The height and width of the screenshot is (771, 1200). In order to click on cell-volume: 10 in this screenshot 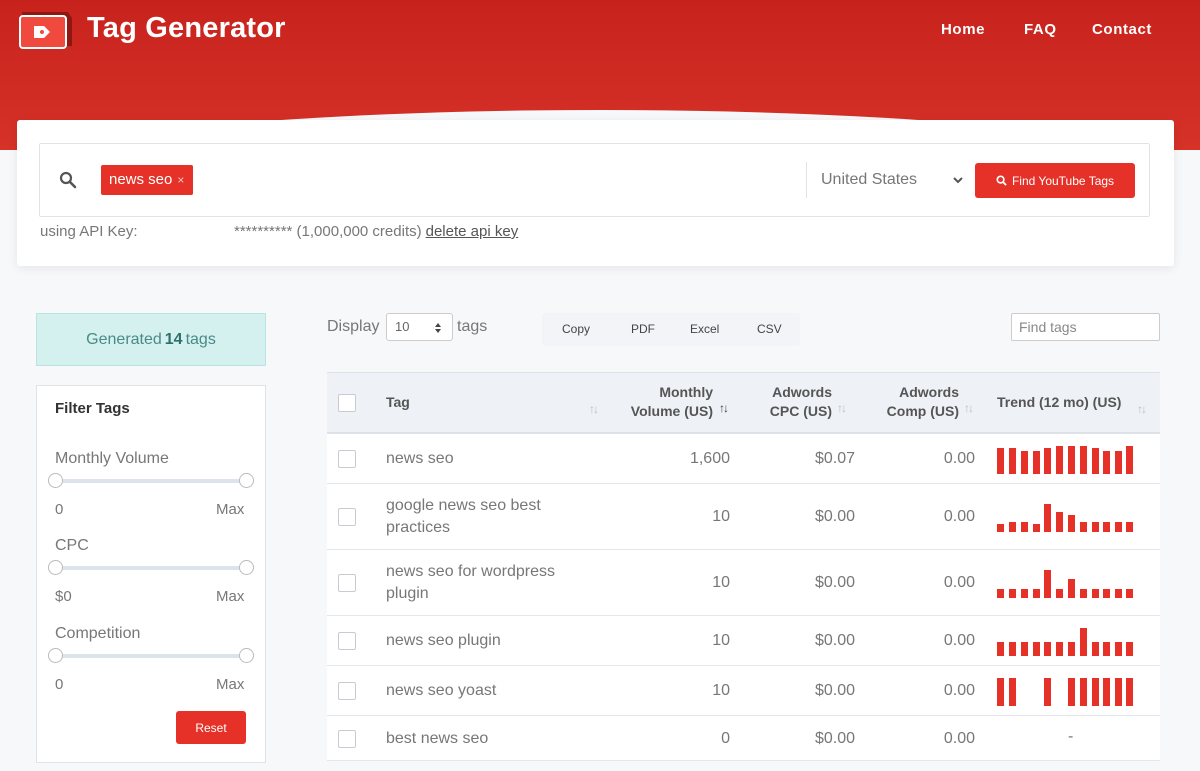, I will do `click(721, 640)`.